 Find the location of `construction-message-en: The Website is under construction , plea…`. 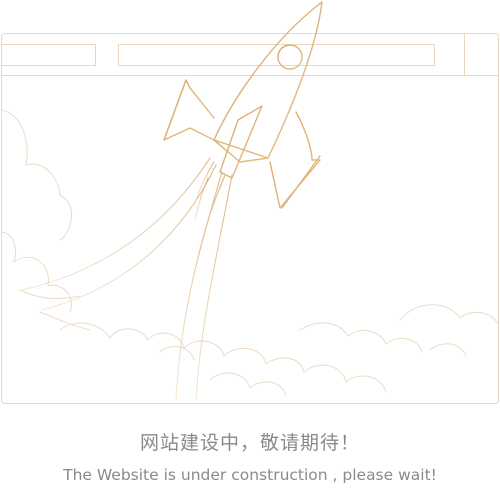

construction-message-en: The Website is under construction , plea… is located at coordinates (250, 475).